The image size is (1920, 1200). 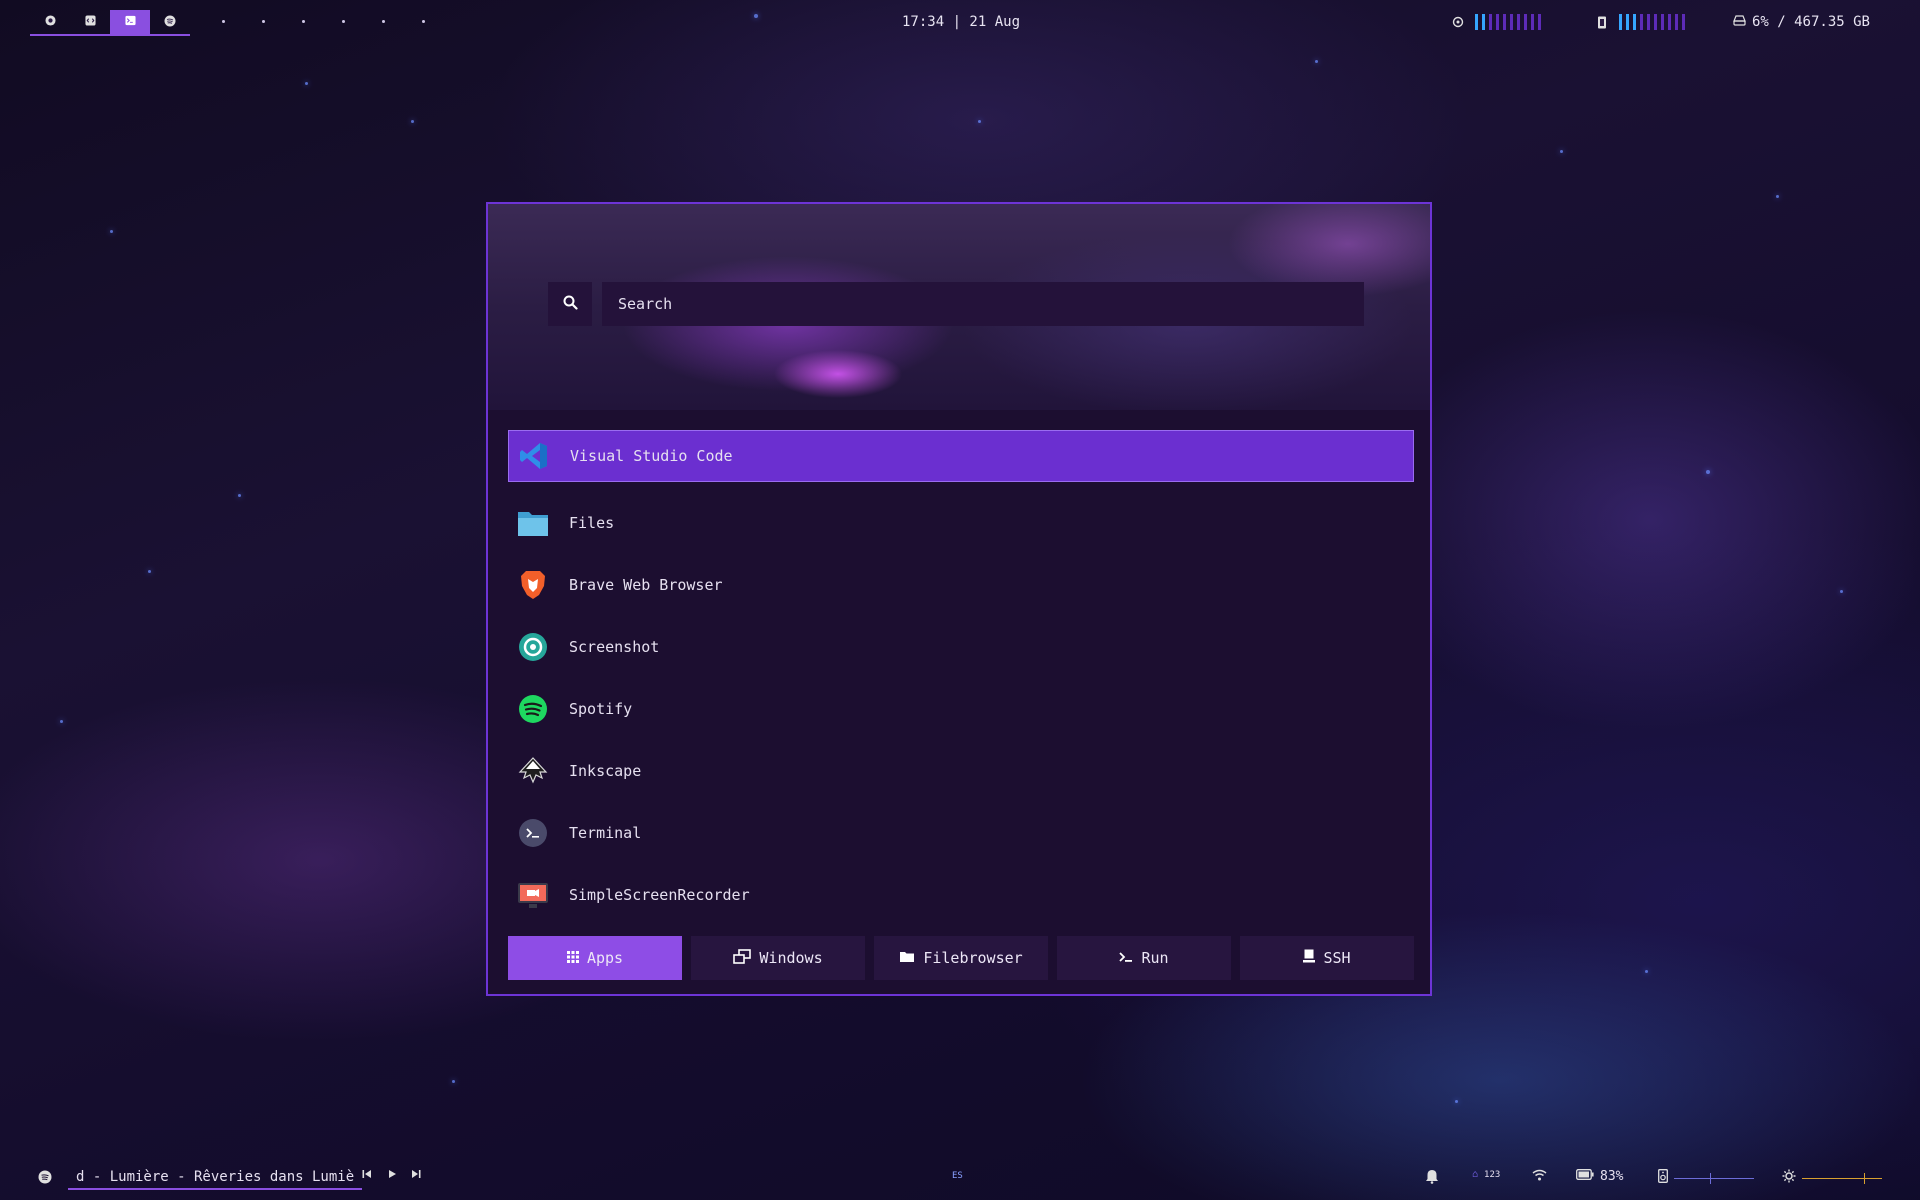 I want to click on vscode-icon, so click(x=534, y=456).